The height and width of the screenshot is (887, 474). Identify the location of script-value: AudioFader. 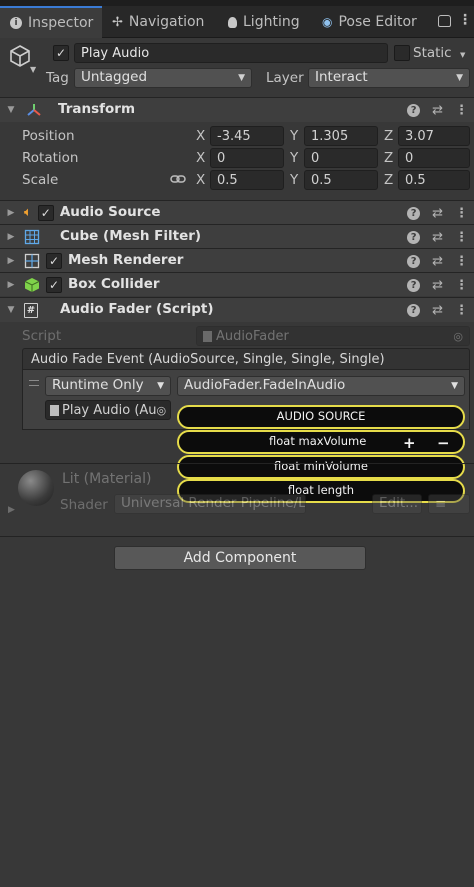
(252, 336).